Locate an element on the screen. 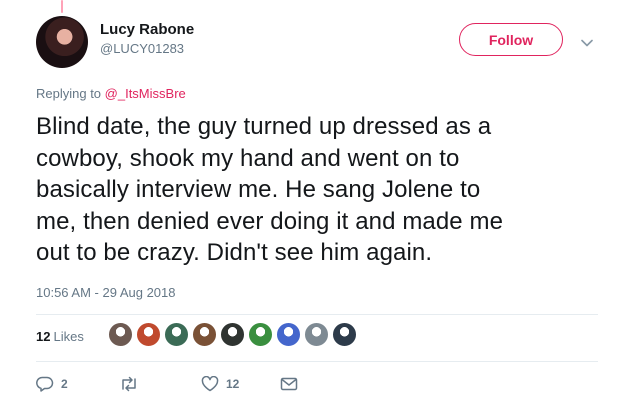 The width and height of the screenshot is (634, 414). reply-count: 2 is located at coordinates (64, 384).